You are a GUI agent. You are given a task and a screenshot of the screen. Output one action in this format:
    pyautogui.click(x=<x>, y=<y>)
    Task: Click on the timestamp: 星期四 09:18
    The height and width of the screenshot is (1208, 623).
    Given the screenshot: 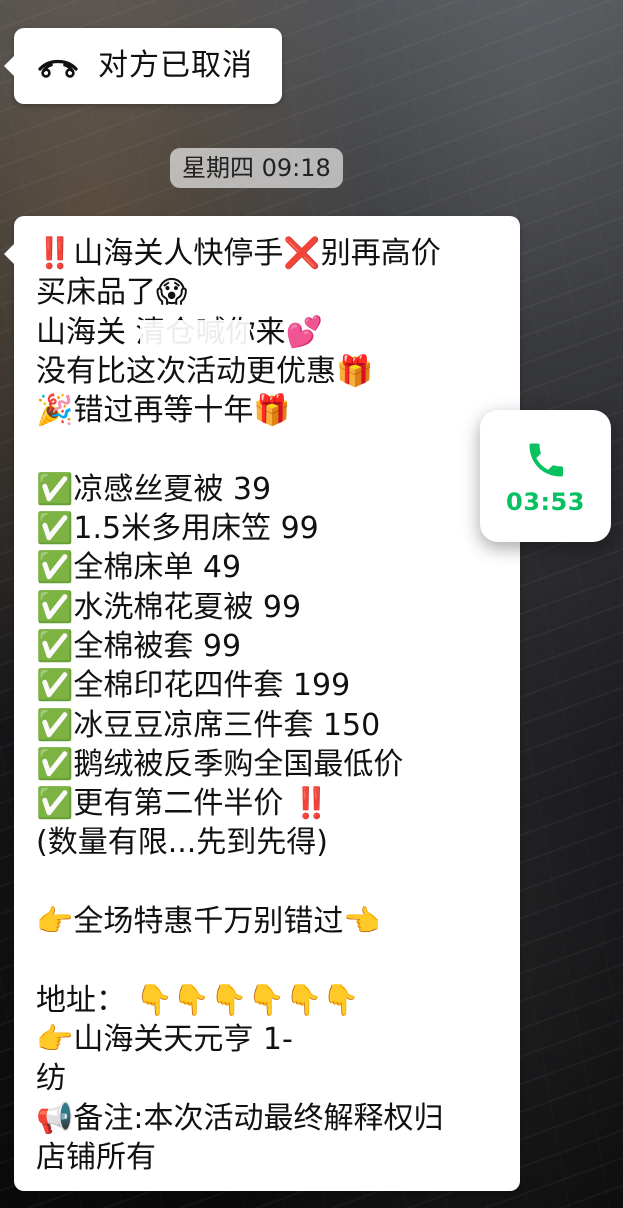 What is the action you would take?
    pyautogui.click(x=256, y=168)
    